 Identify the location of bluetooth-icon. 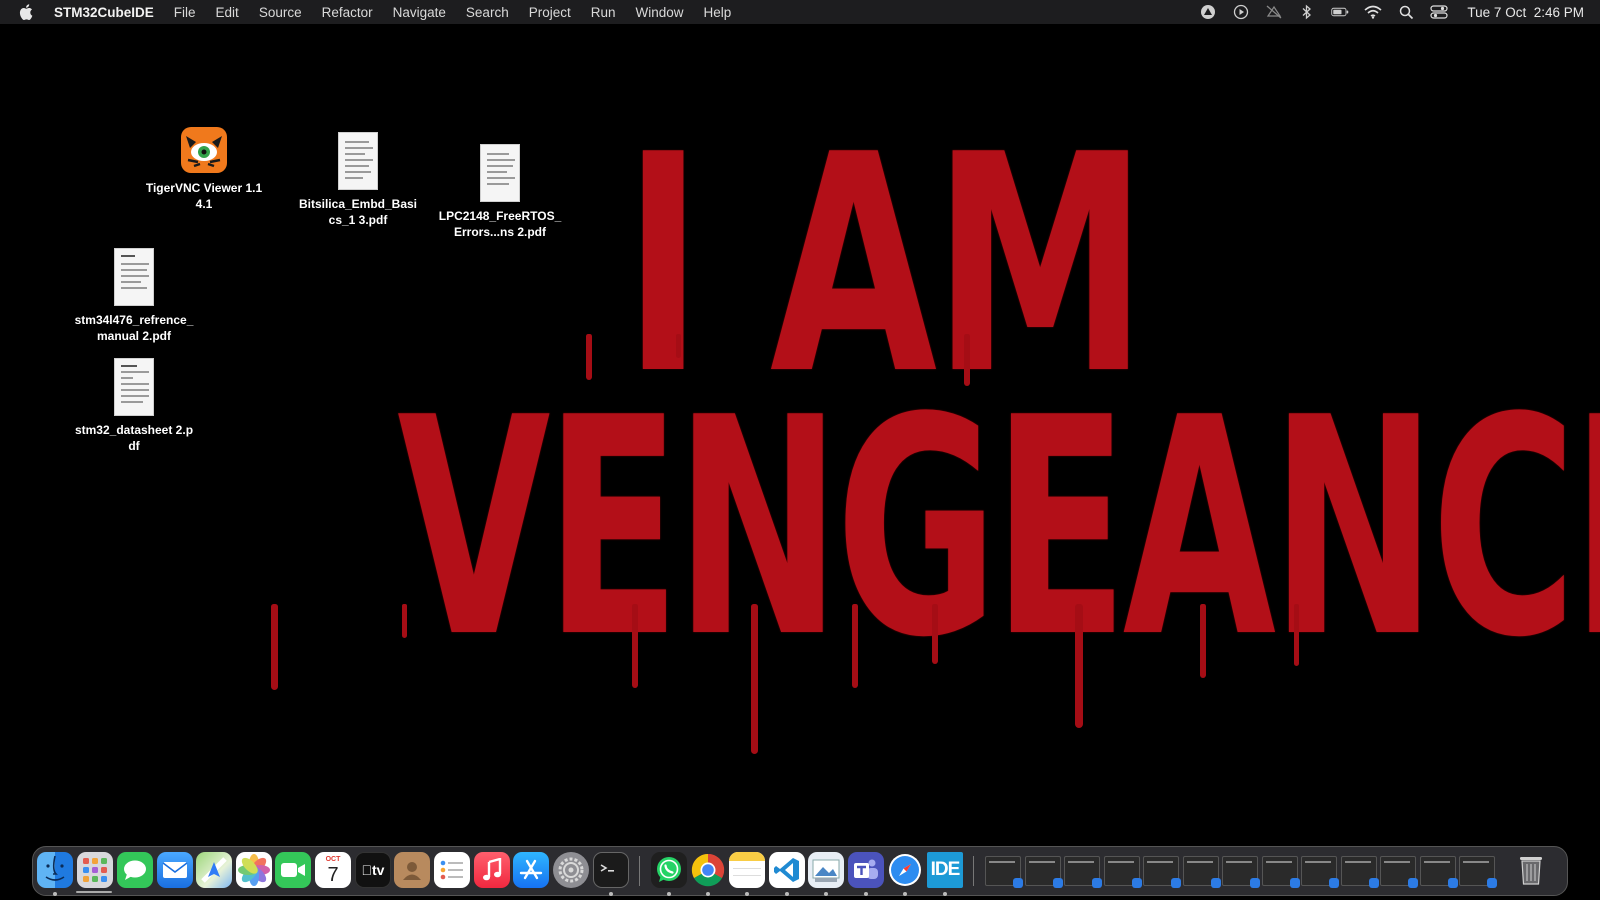
(1307, 12).